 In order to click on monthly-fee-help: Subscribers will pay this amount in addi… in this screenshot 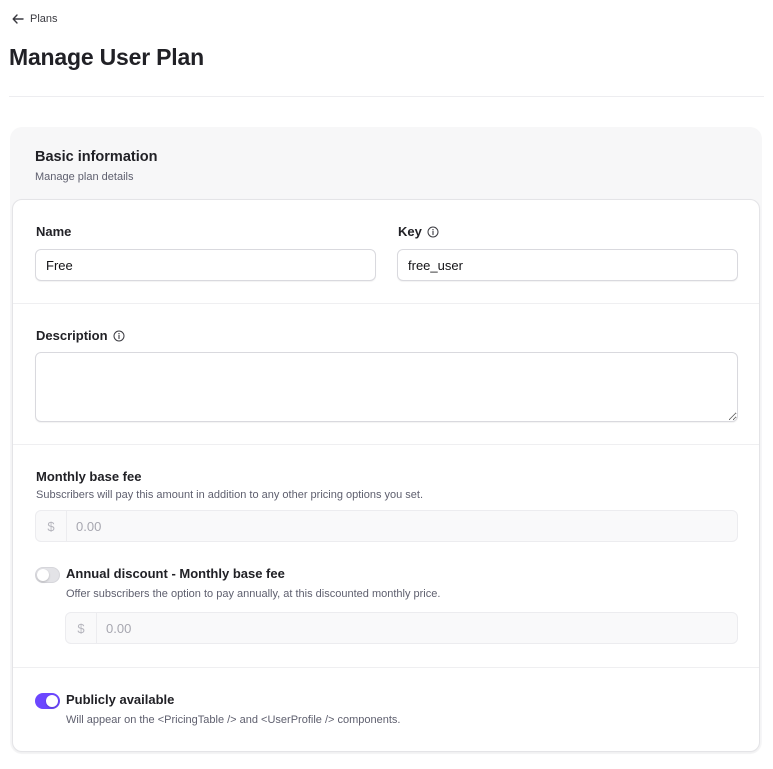, I will do `click(230, 495)`.